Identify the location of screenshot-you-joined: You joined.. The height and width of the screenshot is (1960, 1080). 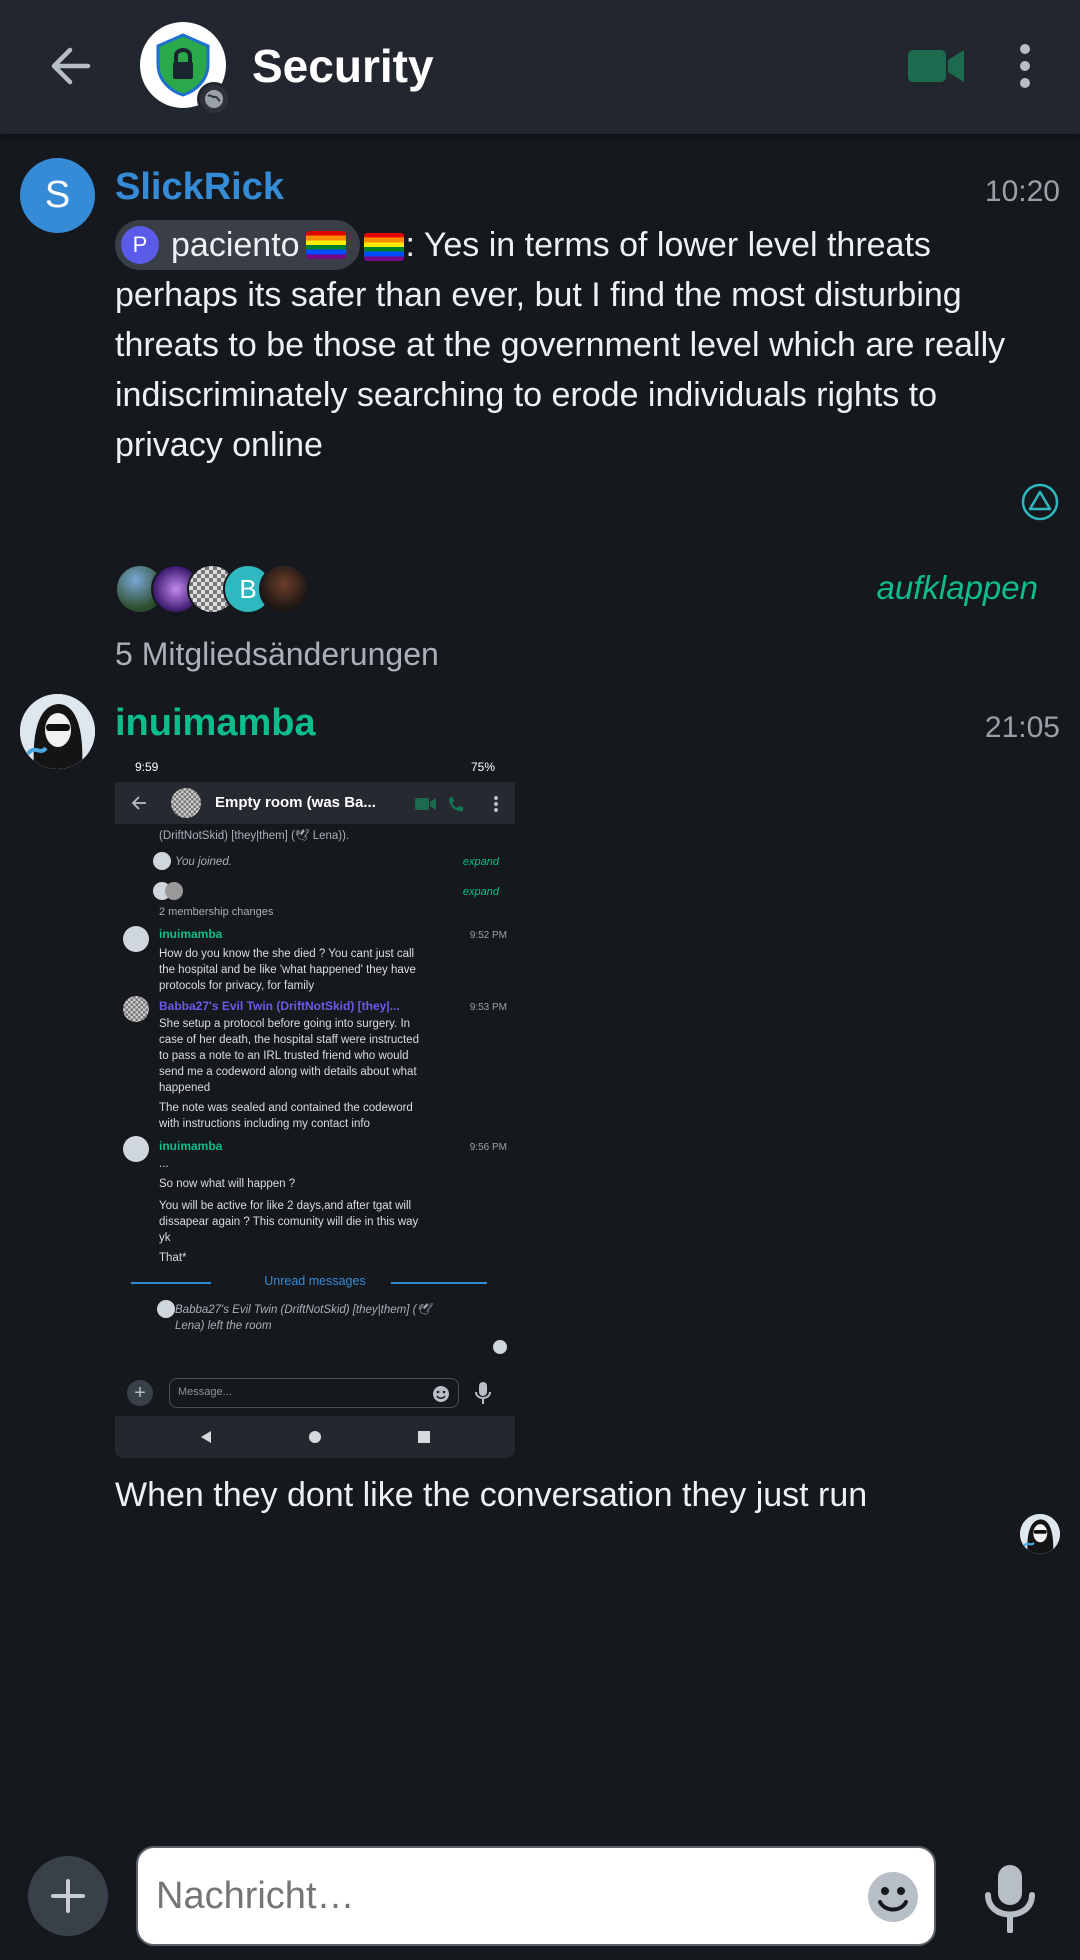
(203, 862).